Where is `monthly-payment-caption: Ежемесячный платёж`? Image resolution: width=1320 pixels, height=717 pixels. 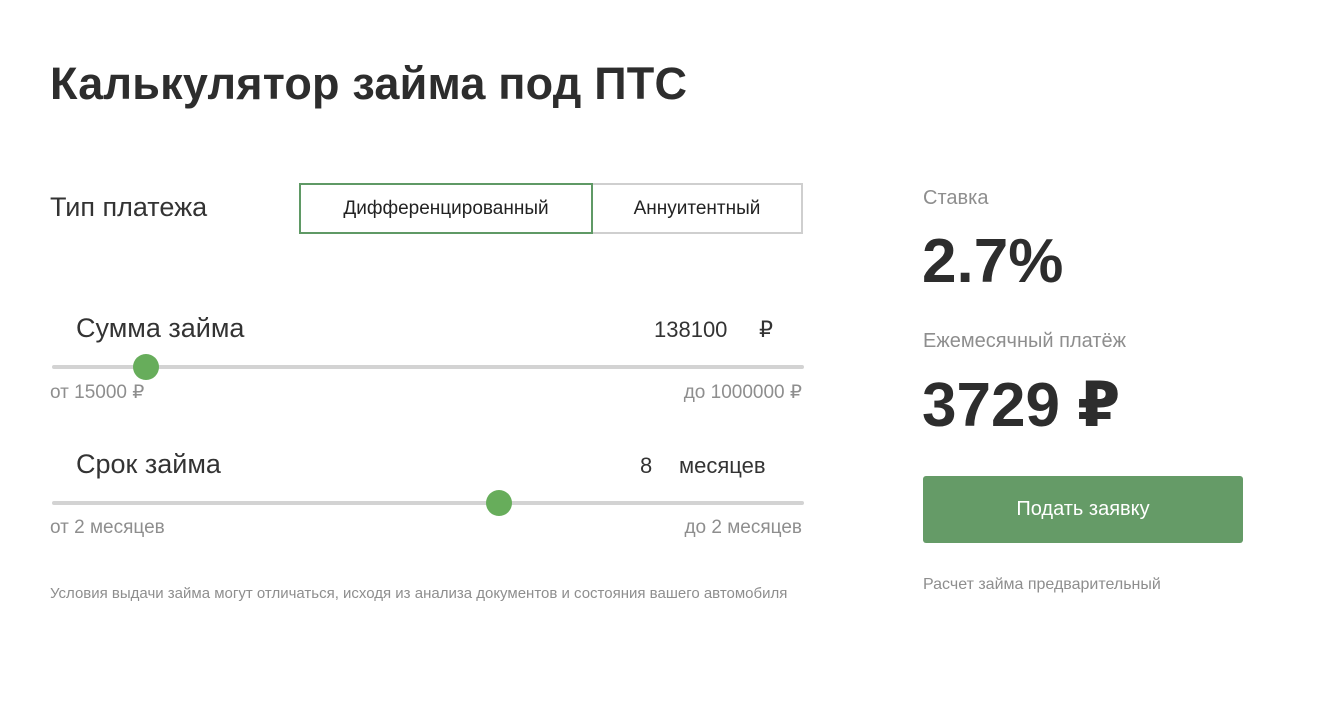 monthly-payment-caption: Ежемесячный платёж is located at coordinates (1024, 341).